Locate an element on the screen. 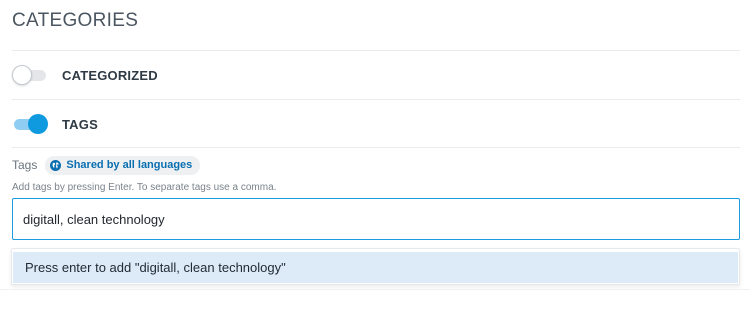 The image size is (750, 309). tags-field-label: Tags is located at coordinates (25, 165).